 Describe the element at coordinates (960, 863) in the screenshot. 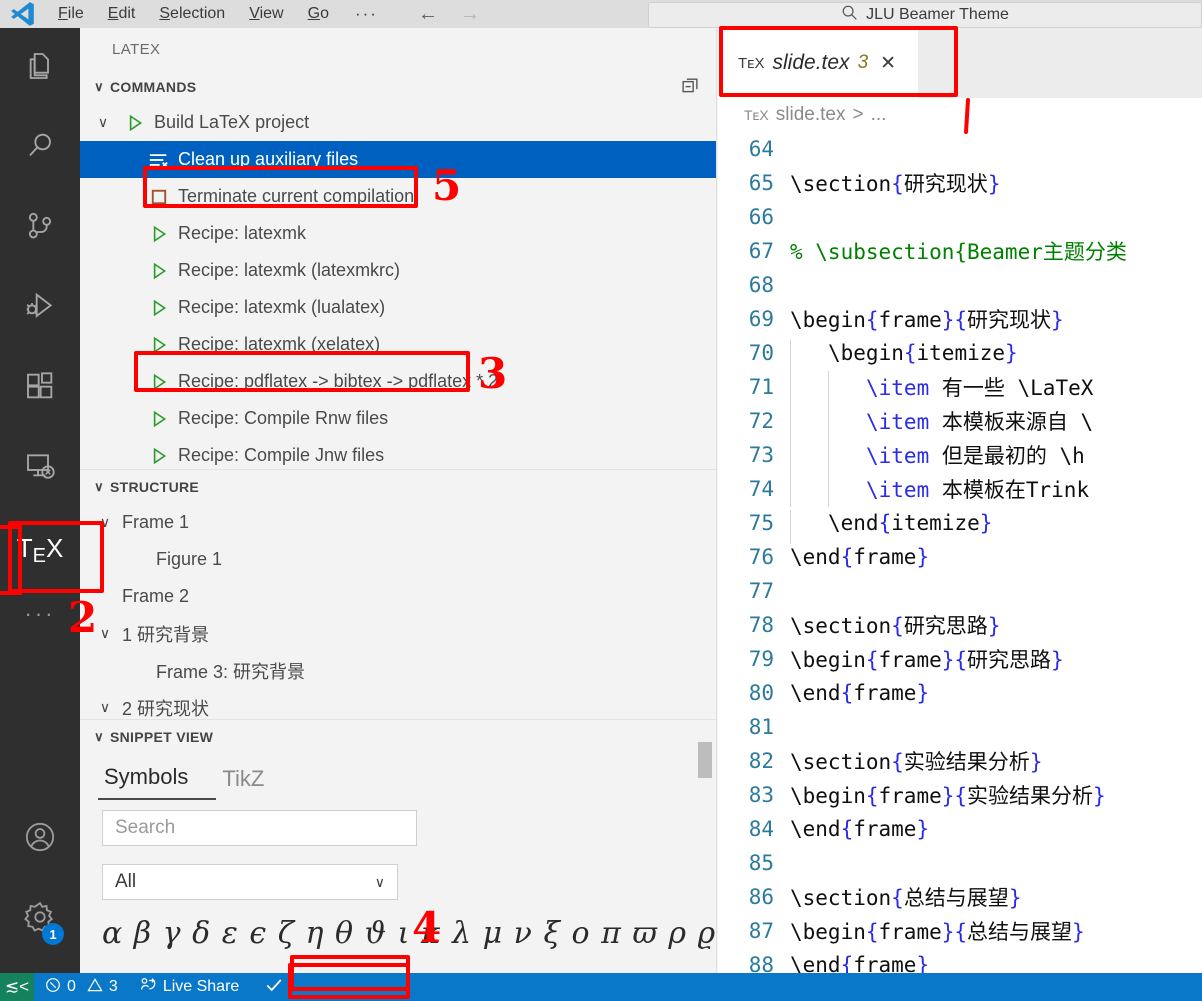

I see `code-line: 85` at that location.